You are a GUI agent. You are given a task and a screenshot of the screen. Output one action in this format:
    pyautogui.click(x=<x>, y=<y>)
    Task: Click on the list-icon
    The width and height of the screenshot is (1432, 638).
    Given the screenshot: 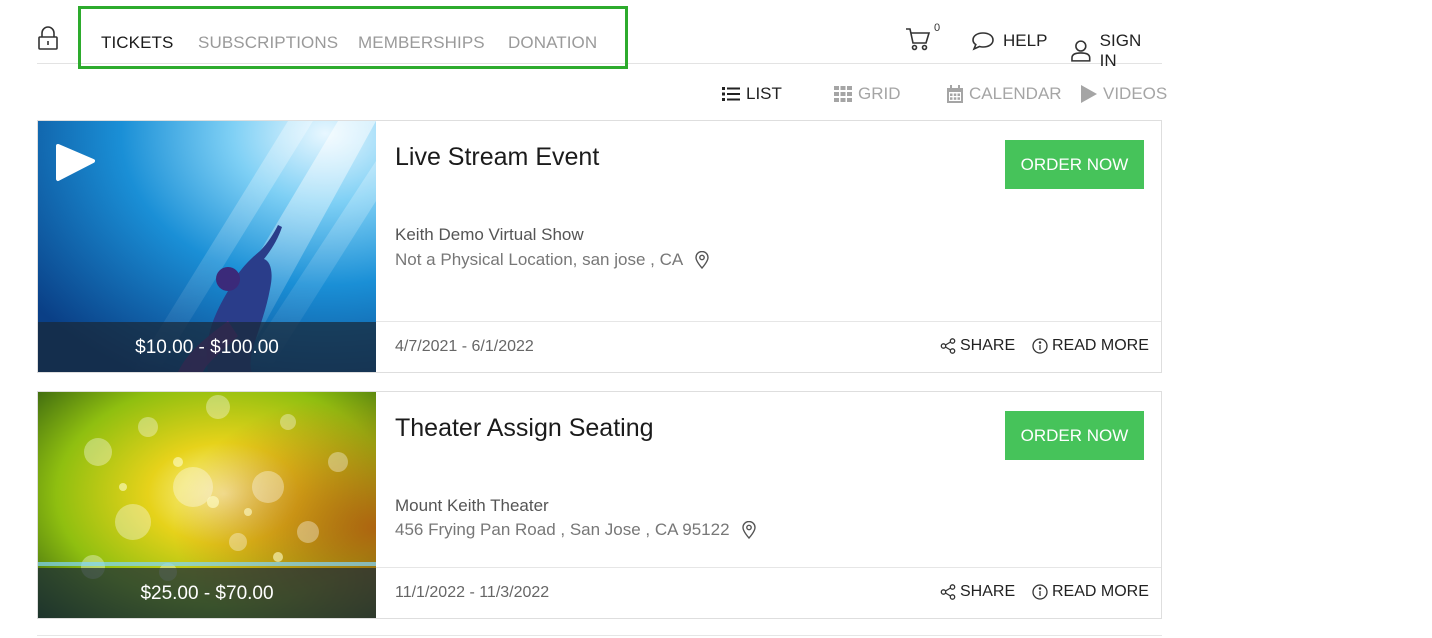 What is the action you would take?
    pyautogui.click(x=731, y=94)
    